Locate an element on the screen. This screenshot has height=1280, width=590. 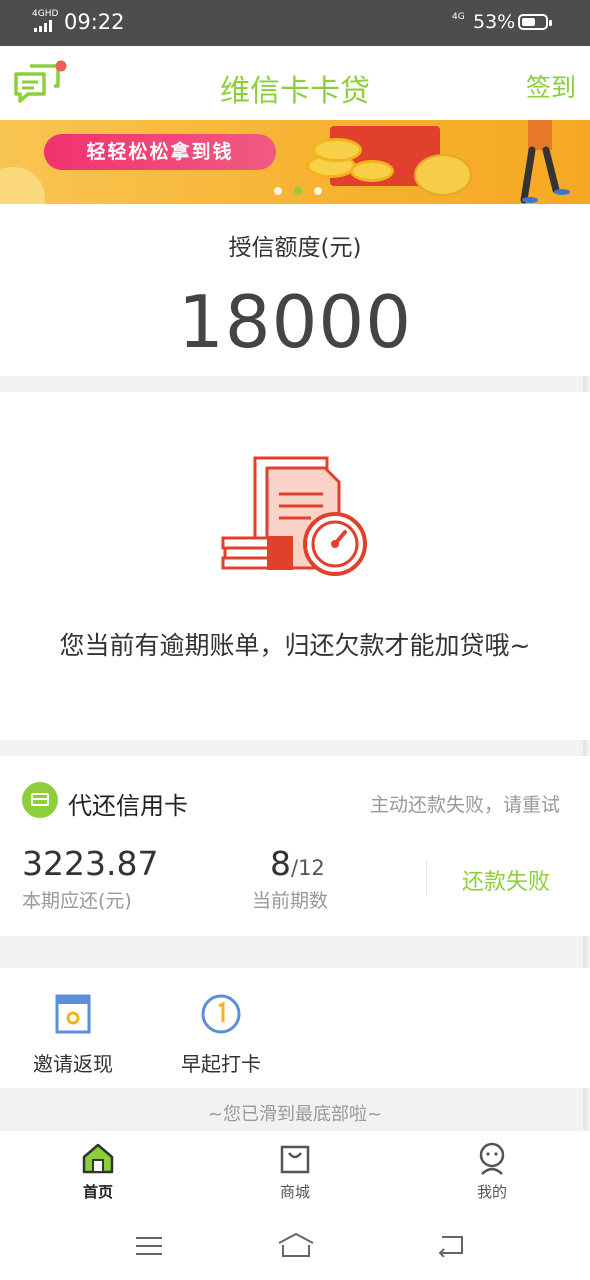
clock: 09:22 is located at coordinates (94, 22).